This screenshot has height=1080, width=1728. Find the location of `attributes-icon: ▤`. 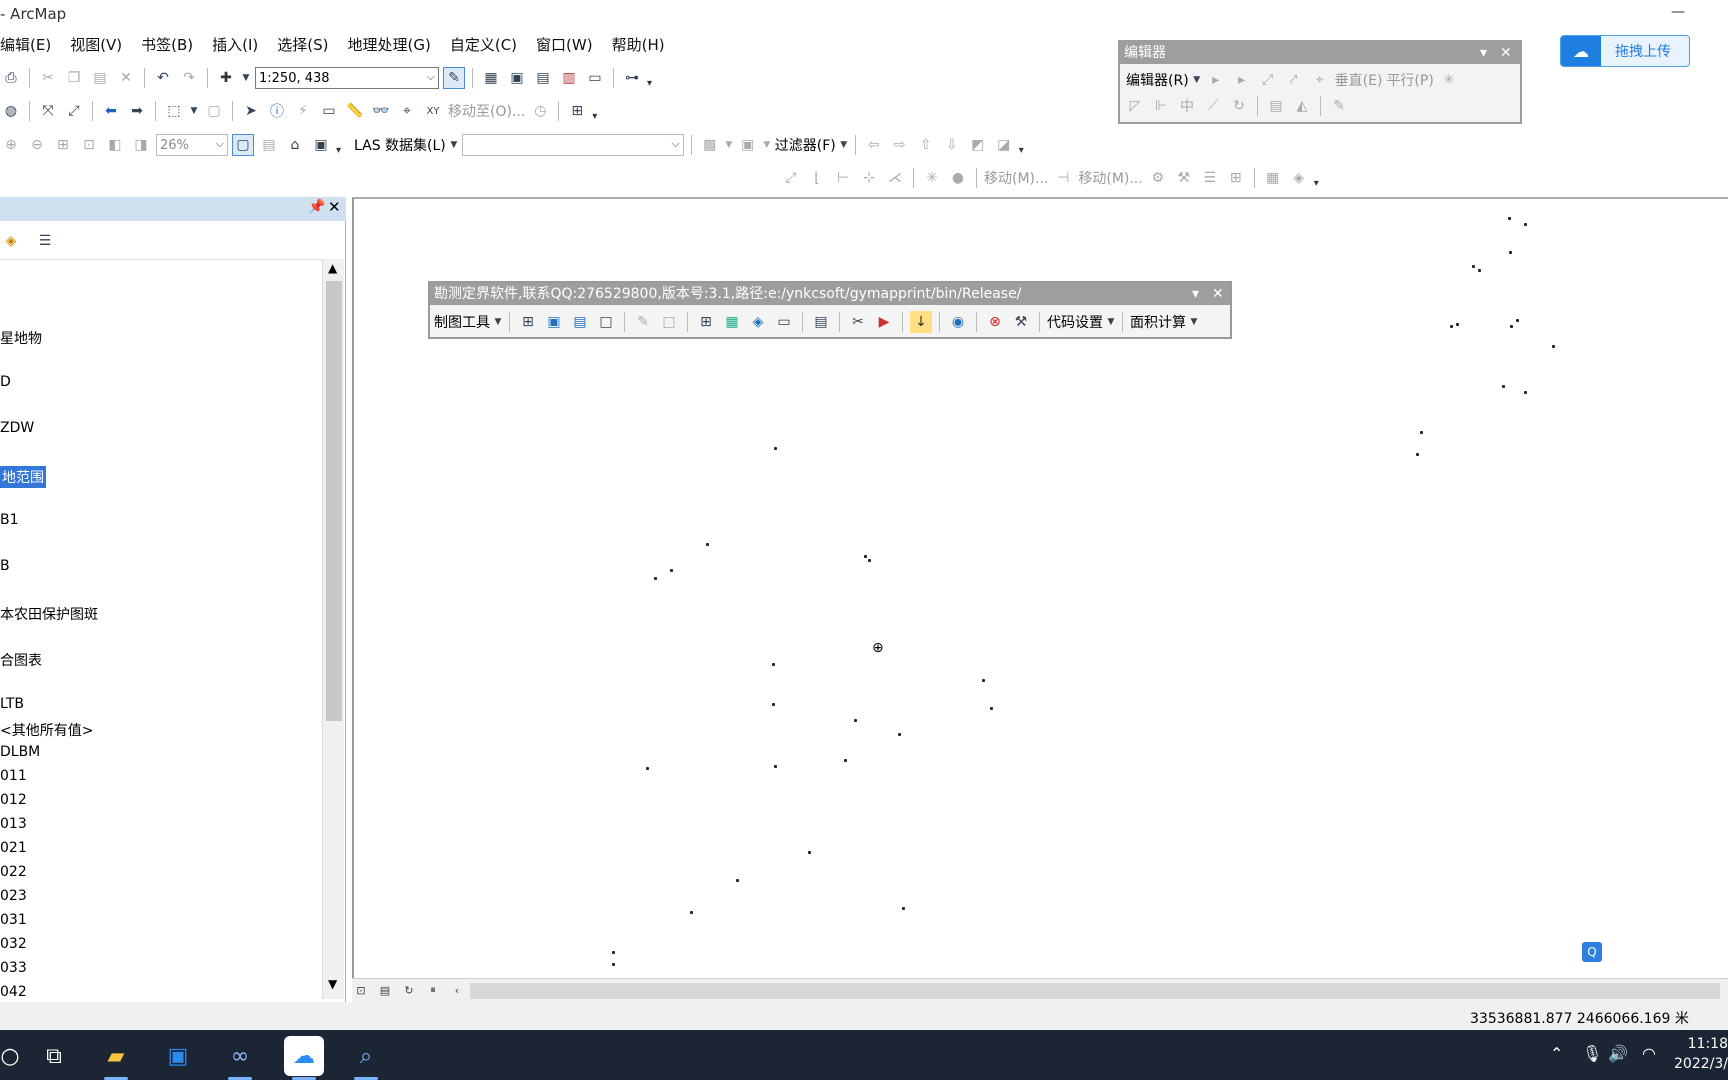

attributes-icon: ▤ is located at coordinates (1276, 106).